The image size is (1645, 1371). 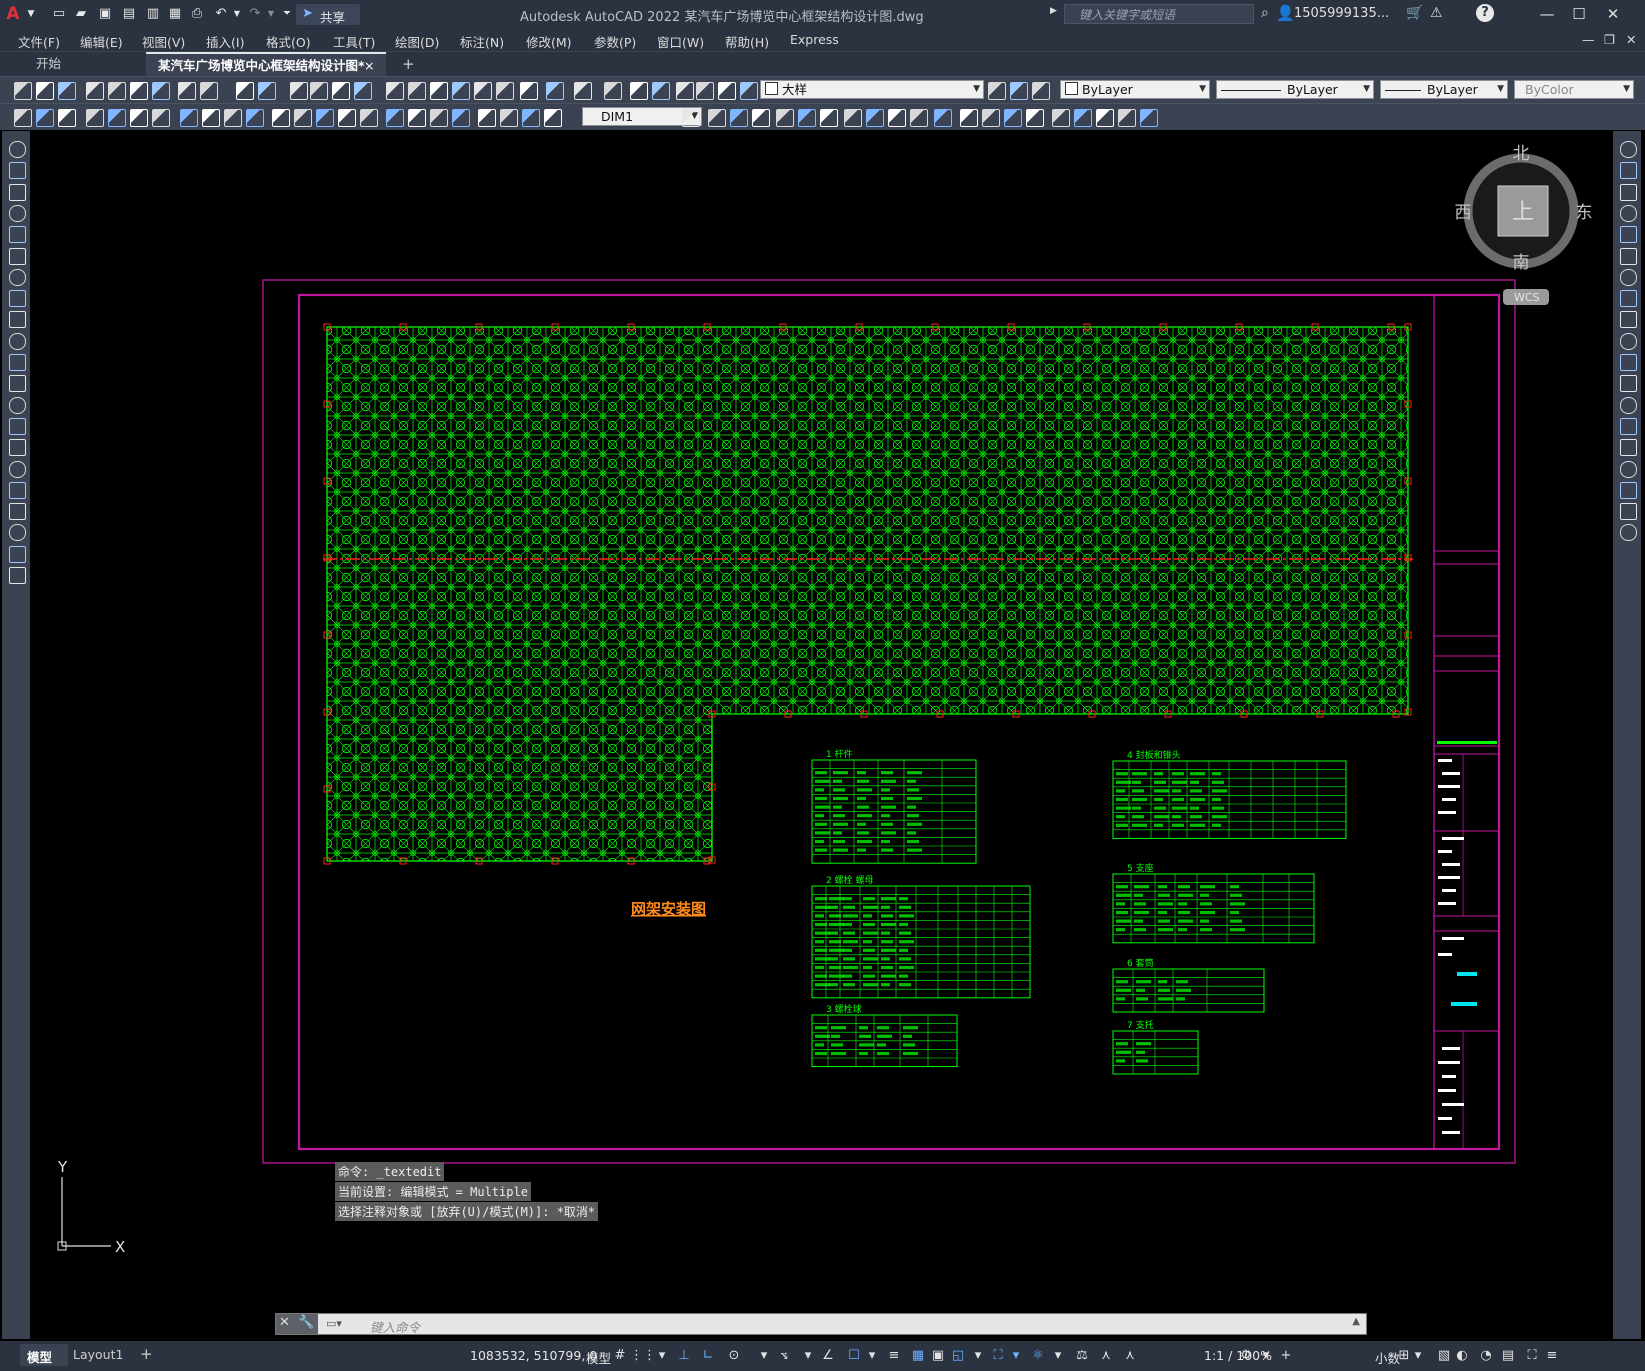 I want to click on new-file-icon: ▭, so click(x=59, y=14).